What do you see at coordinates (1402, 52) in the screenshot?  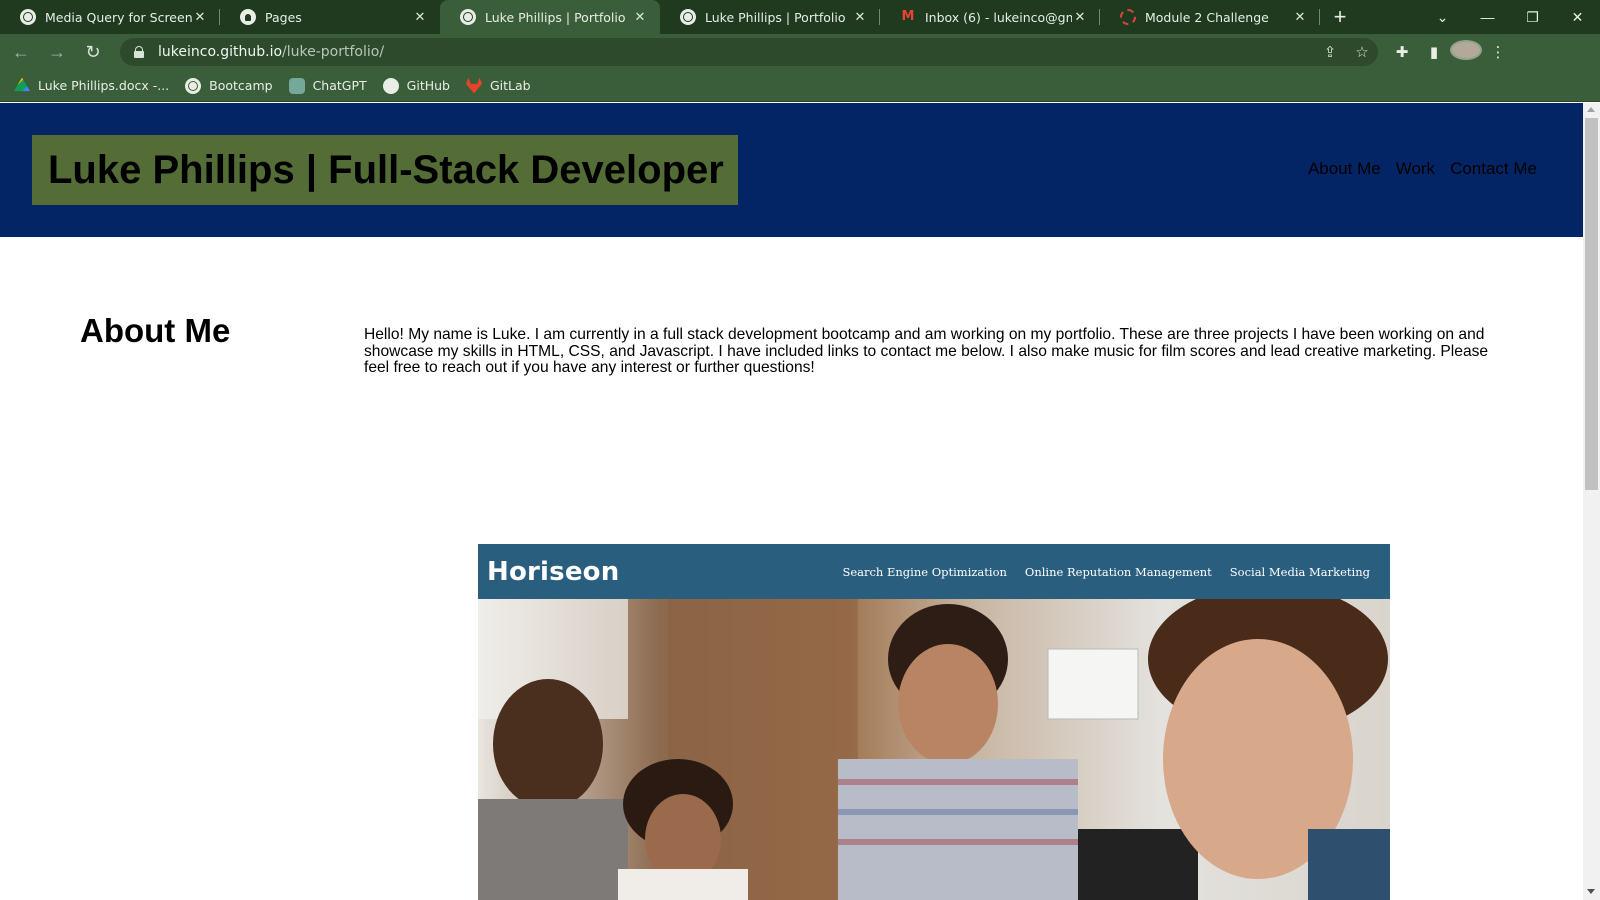 I see `extensions-puzzle-icon: ✚` at bounding box center [1402, 52].